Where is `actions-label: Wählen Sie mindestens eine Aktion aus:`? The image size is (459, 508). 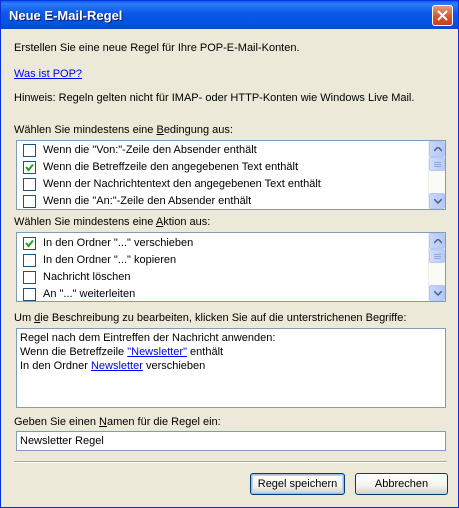
actions-label: Wählen Sie mindestens eine Aktion aus: is located at coordinates (112, 222).